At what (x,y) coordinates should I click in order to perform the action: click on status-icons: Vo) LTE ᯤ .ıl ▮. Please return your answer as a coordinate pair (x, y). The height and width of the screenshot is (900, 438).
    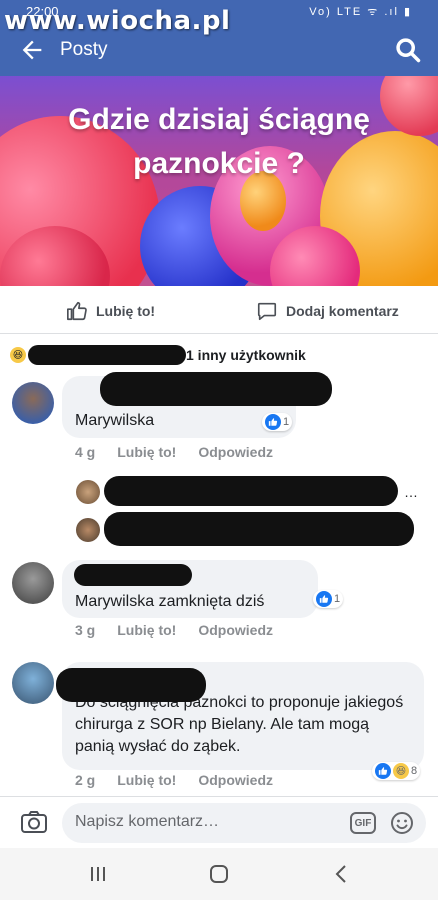
    Looking at the image, I should click on (360, 12).